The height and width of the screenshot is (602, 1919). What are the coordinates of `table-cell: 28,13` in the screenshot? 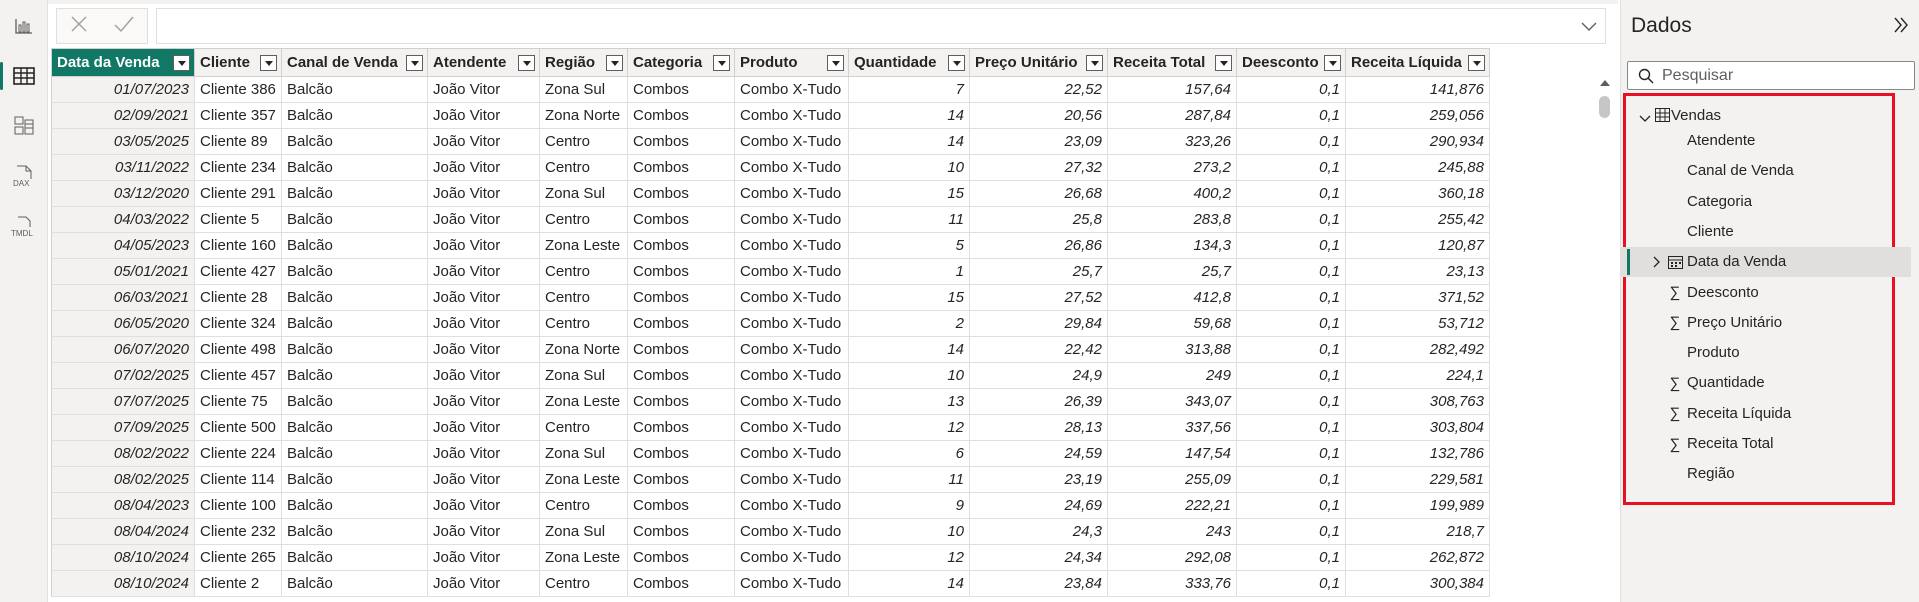 It's located at (1038, 427).